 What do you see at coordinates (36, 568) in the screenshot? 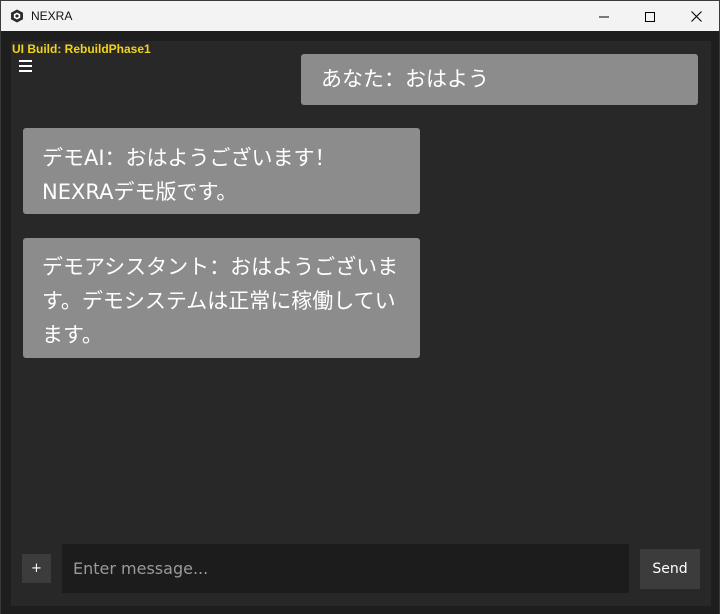
I see `attach-button: +` at bounding box center [36, 568].